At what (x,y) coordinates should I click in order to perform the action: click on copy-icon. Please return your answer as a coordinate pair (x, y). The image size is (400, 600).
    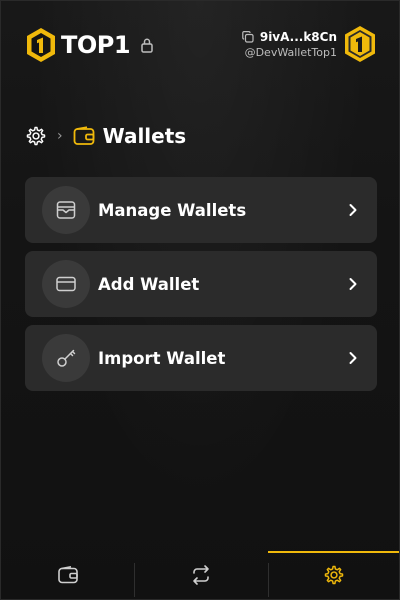
    Looking at the image, I should click on (248, 36).